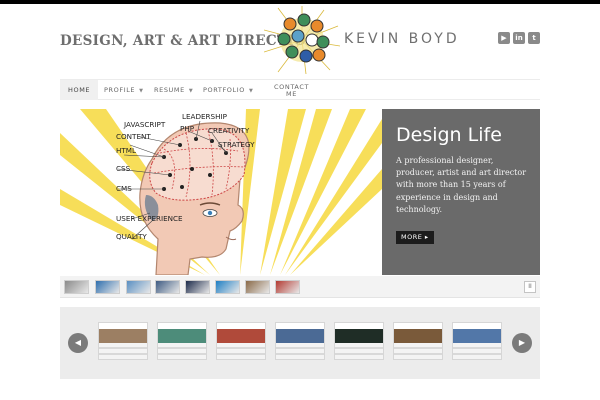 The height and width of the screenshot is (400, 600). I want to click on brain-label: CMS, so click(124, 188).